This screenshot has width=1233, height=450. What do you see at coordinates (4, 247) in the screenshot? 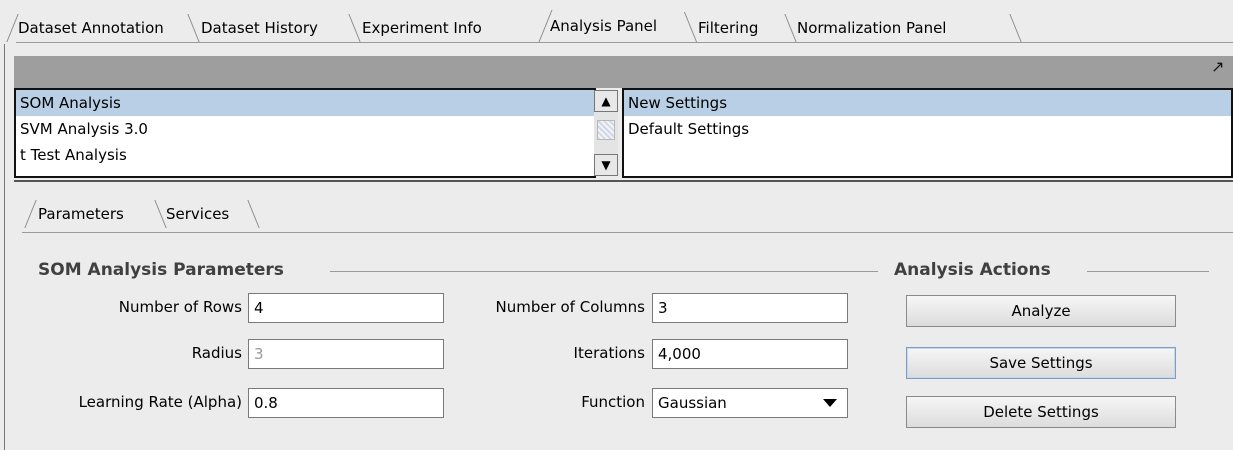
I see `left-border` at bounding box center [4, 247].